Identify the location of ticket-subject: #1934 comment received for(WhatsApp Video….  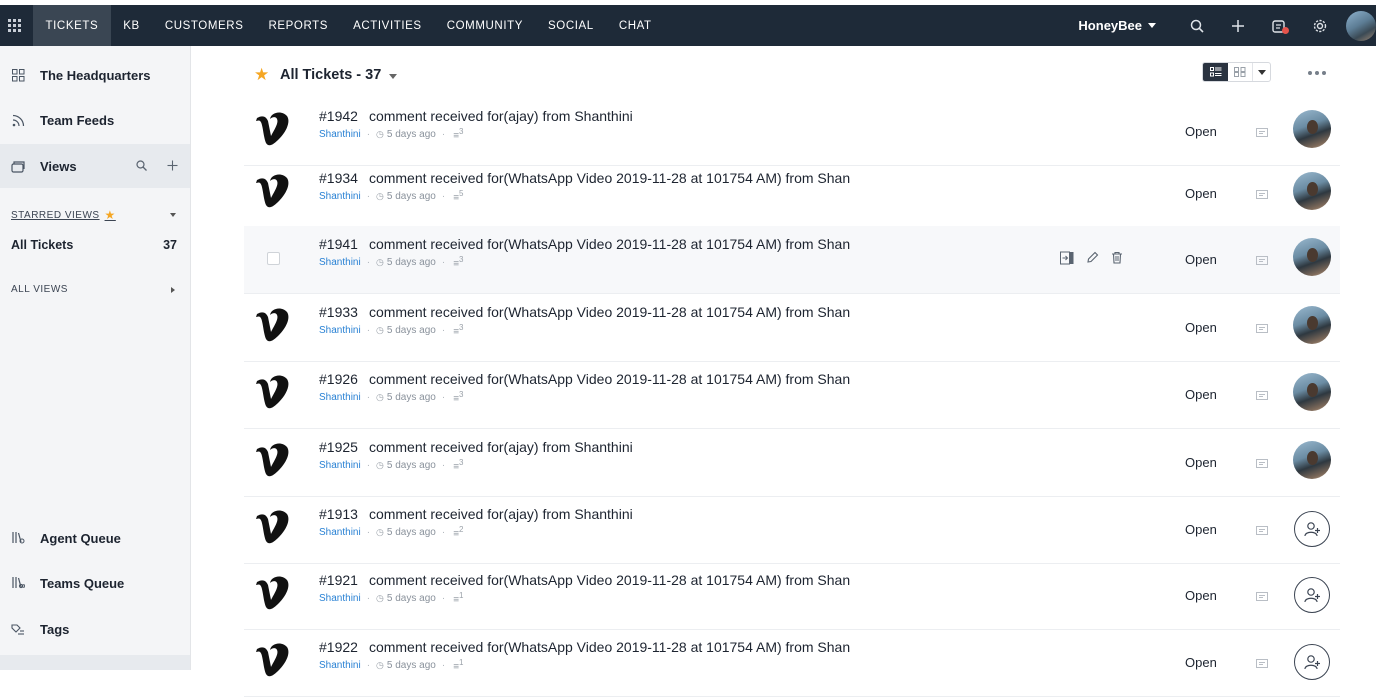
(584, 178).